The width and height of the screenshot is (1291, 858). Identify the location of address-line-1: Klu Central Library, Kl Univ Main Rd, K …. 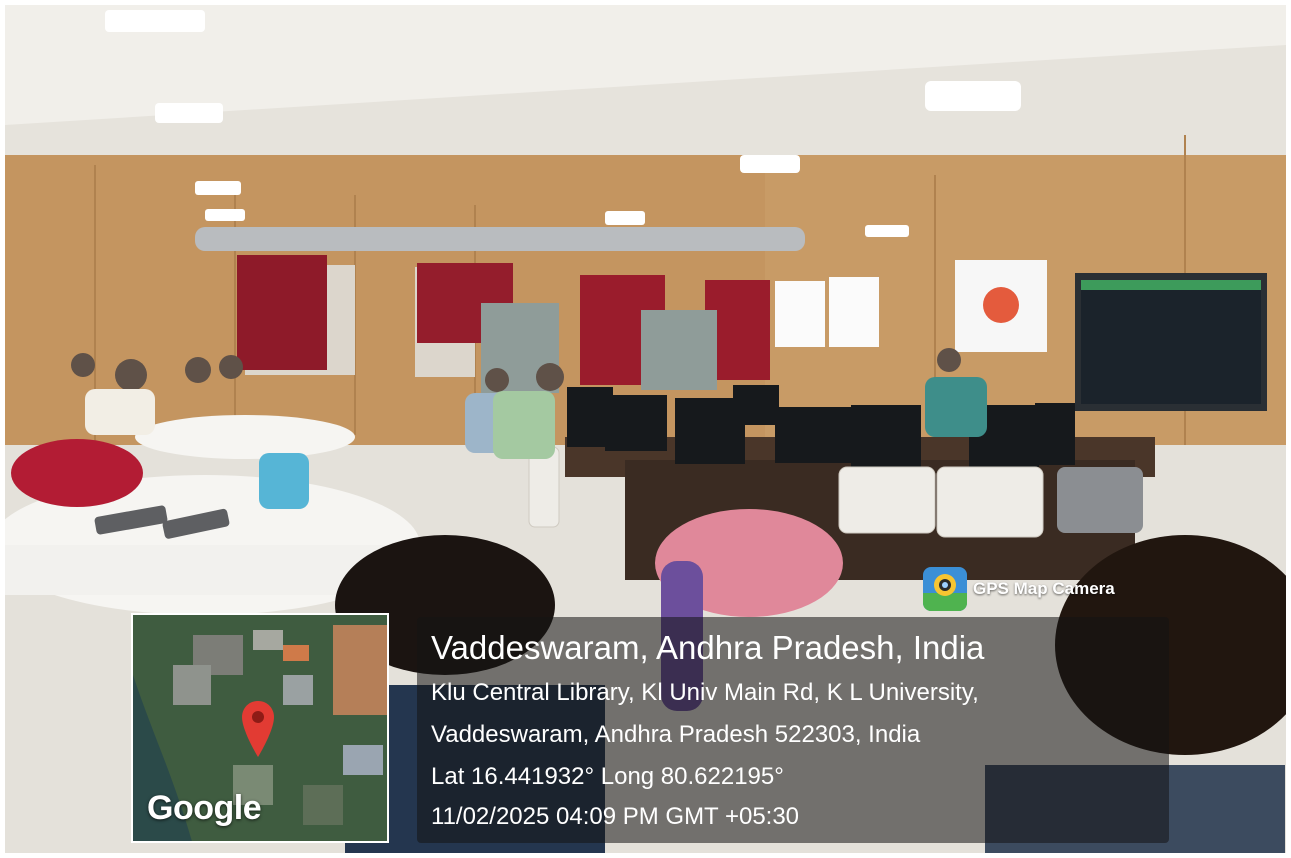
(705, 692).